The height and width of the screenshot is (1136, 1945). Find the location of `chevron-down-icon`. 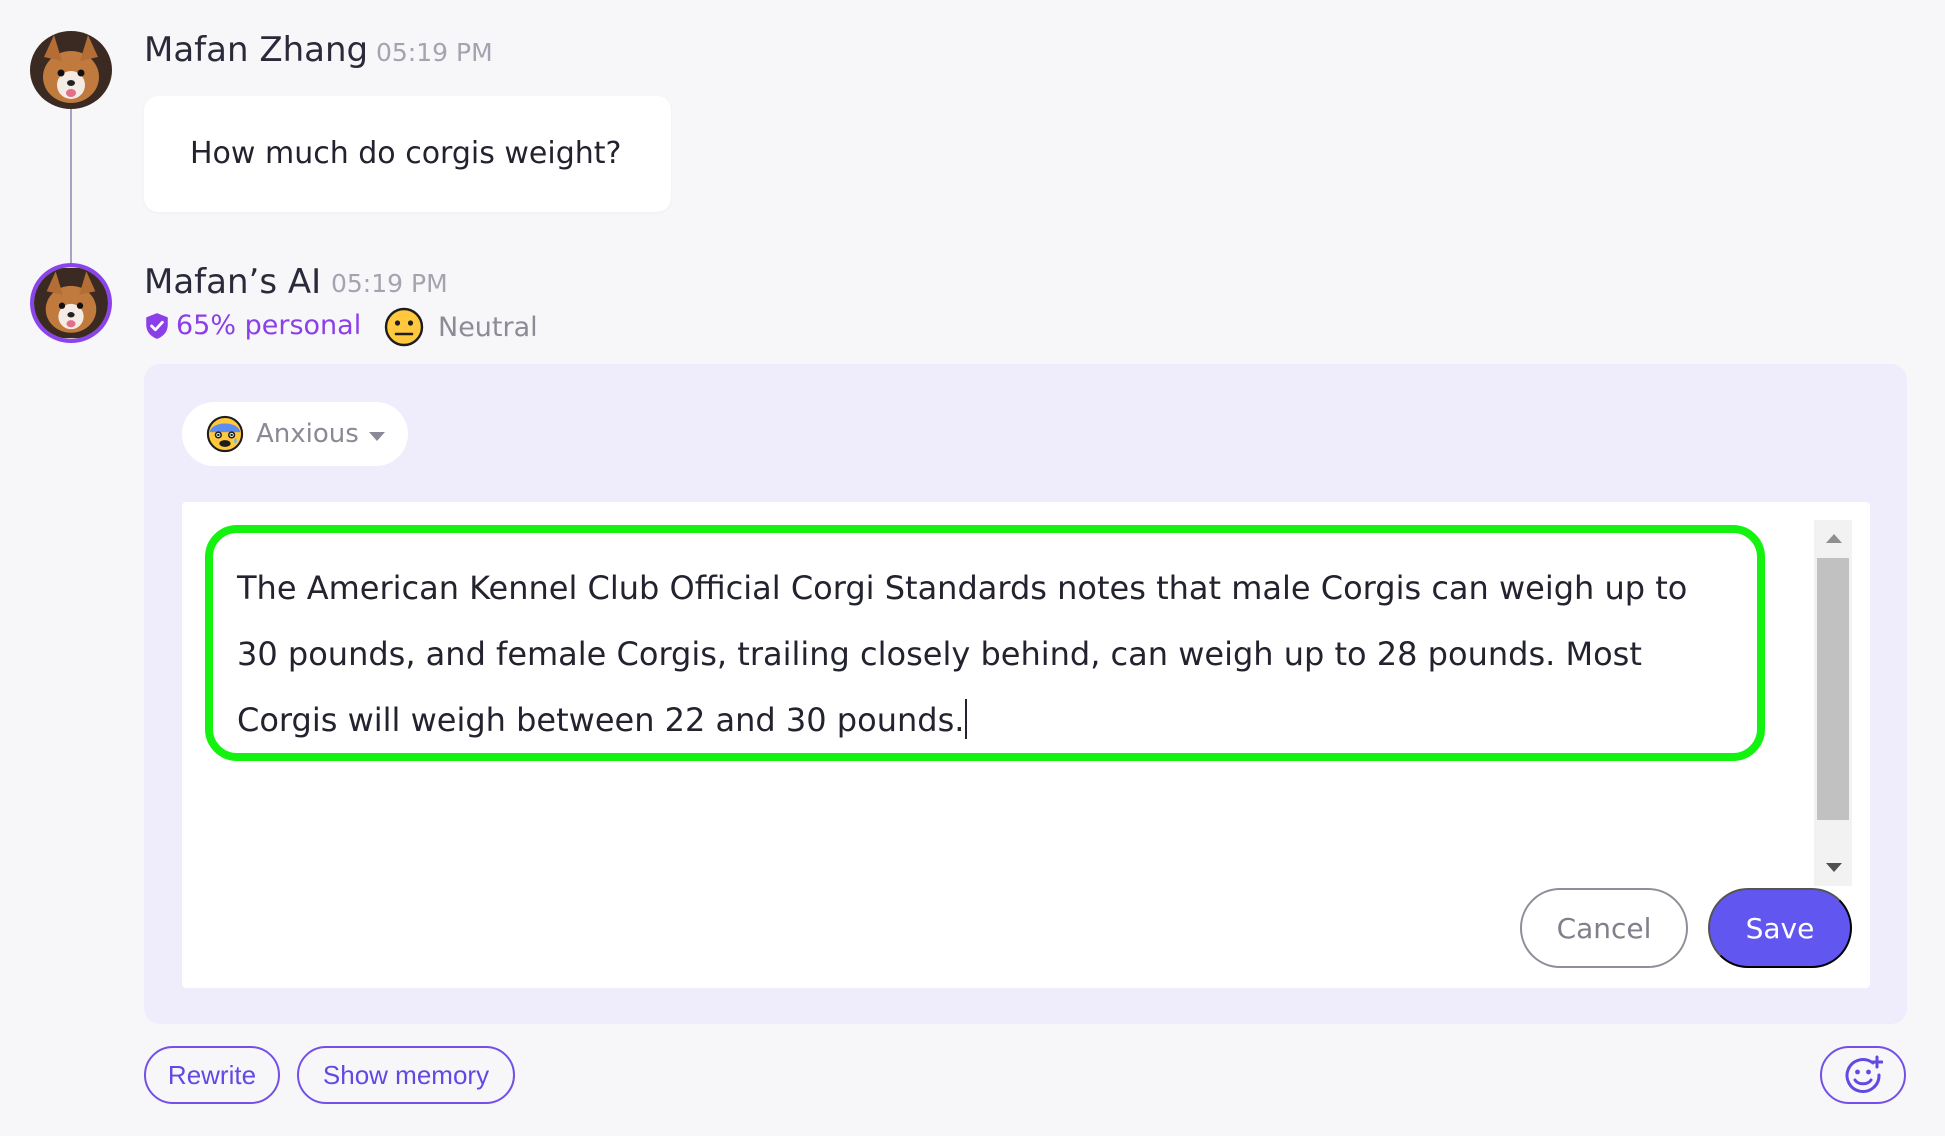

chevron-down-icon is located at coordinates (376, 436).